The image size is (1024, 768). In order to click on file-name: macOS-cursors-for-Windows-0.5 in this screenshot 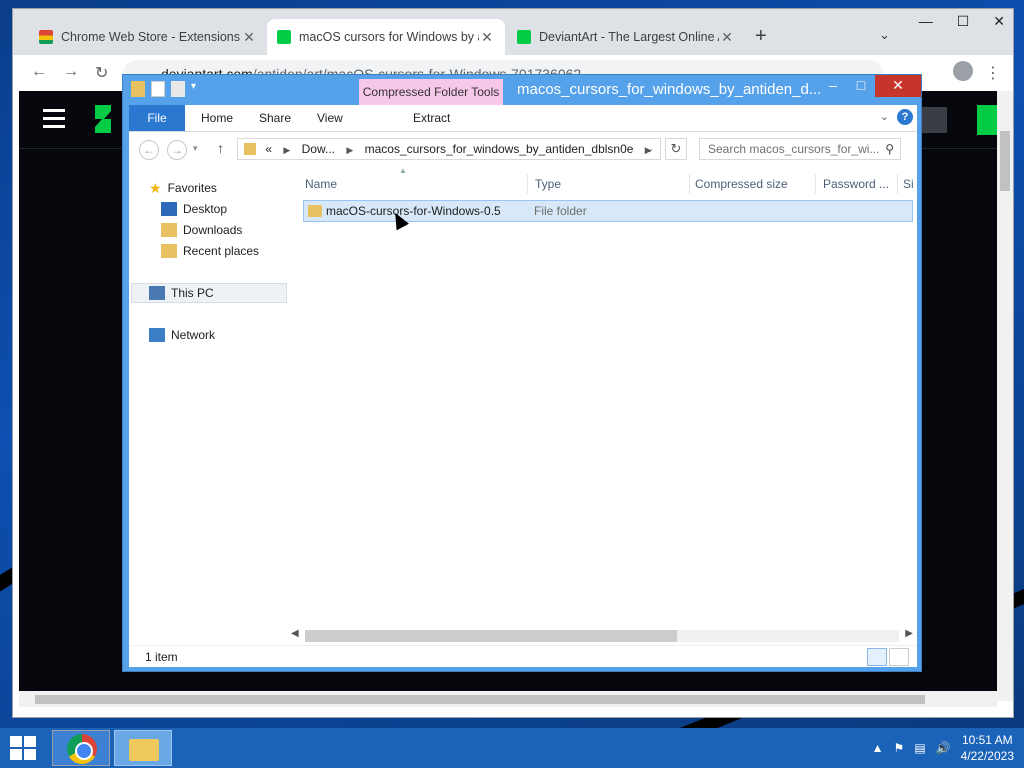, I will do `click(413, 211)`.